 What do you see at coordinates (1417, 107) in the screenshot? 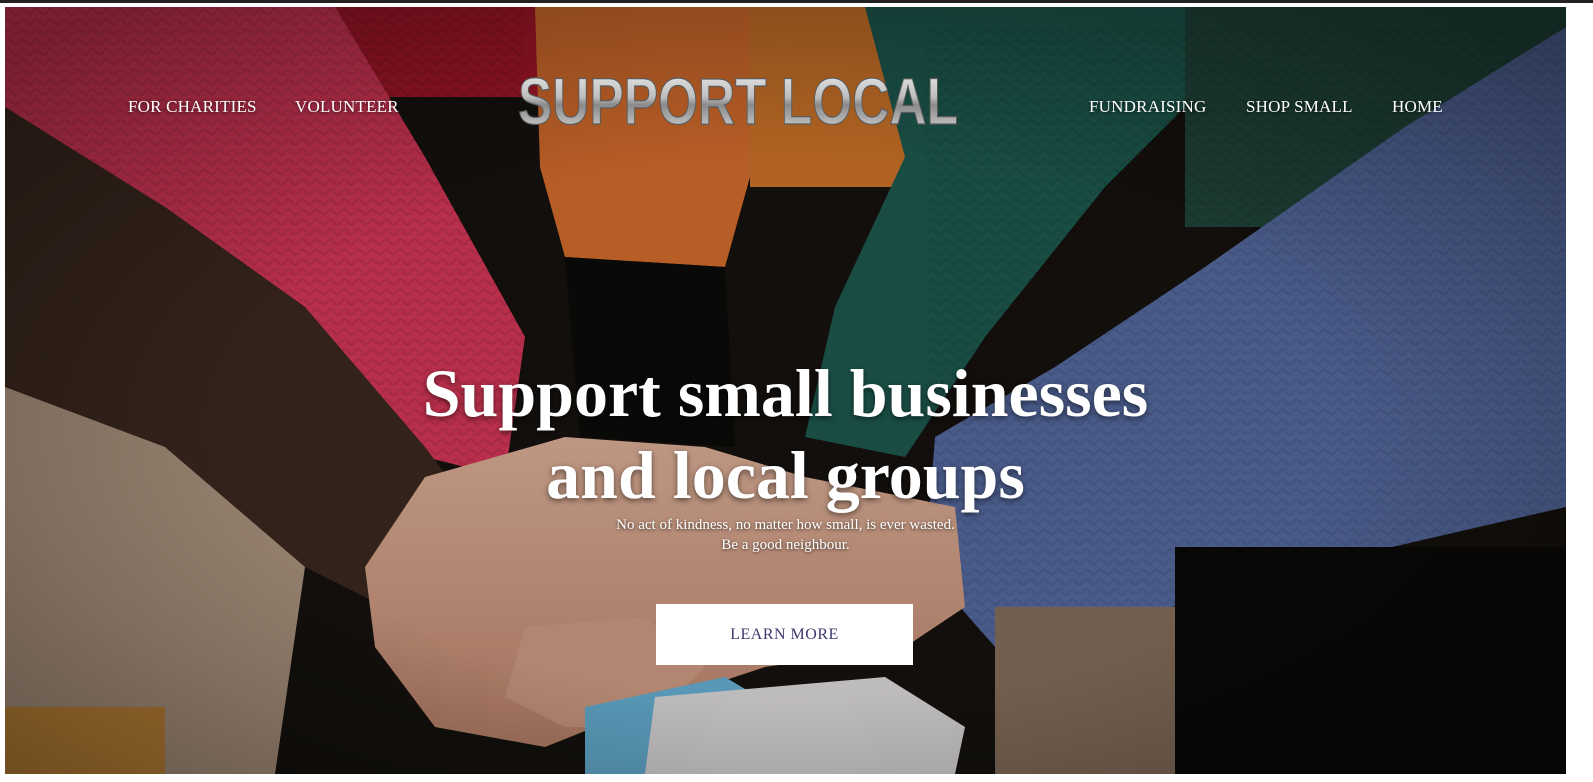
I see `nav-link-home: HOME` at bounding box center [1417, 107].